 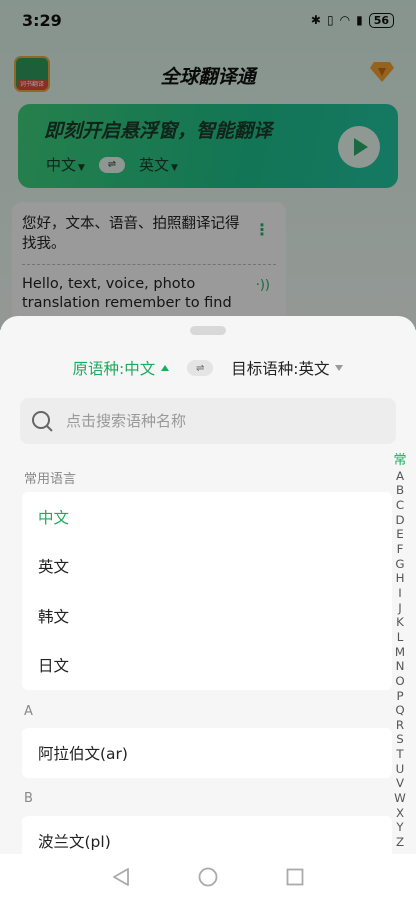 I want to click on section-label-common: 常用语言, so click(x=50, y=479).